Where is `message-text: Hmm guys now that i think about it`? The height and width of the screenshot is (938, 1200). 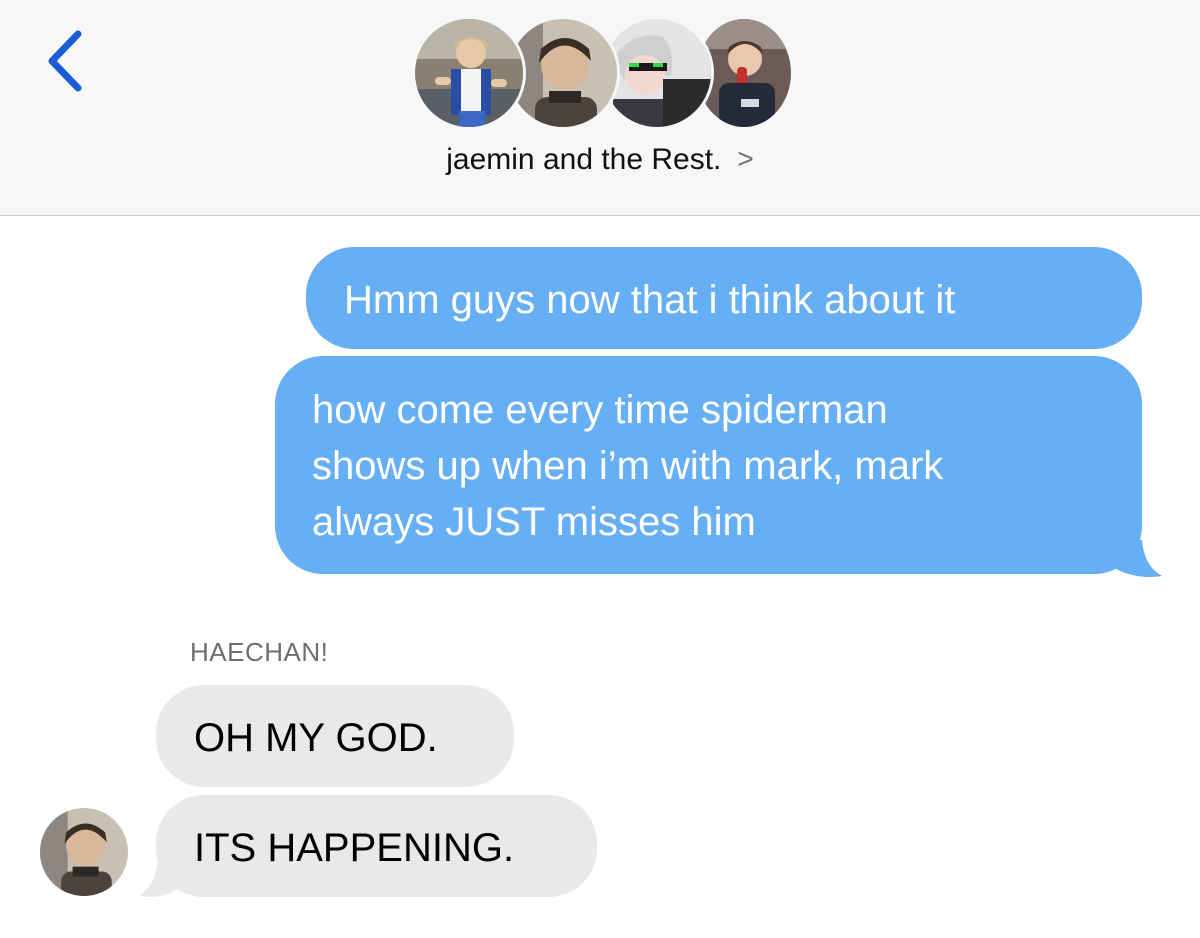
message-text: Hmm guys now that i think about it is located at coordinates (650, 300).